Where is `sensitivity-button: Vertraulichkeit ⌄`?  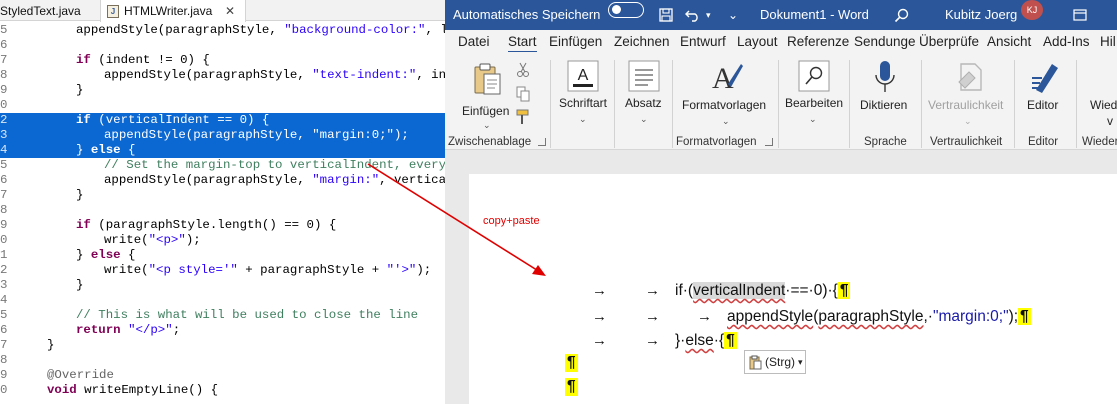
sensitivity-button: Vertraulichkeit ⌄ is located at coordinates (968, 96).